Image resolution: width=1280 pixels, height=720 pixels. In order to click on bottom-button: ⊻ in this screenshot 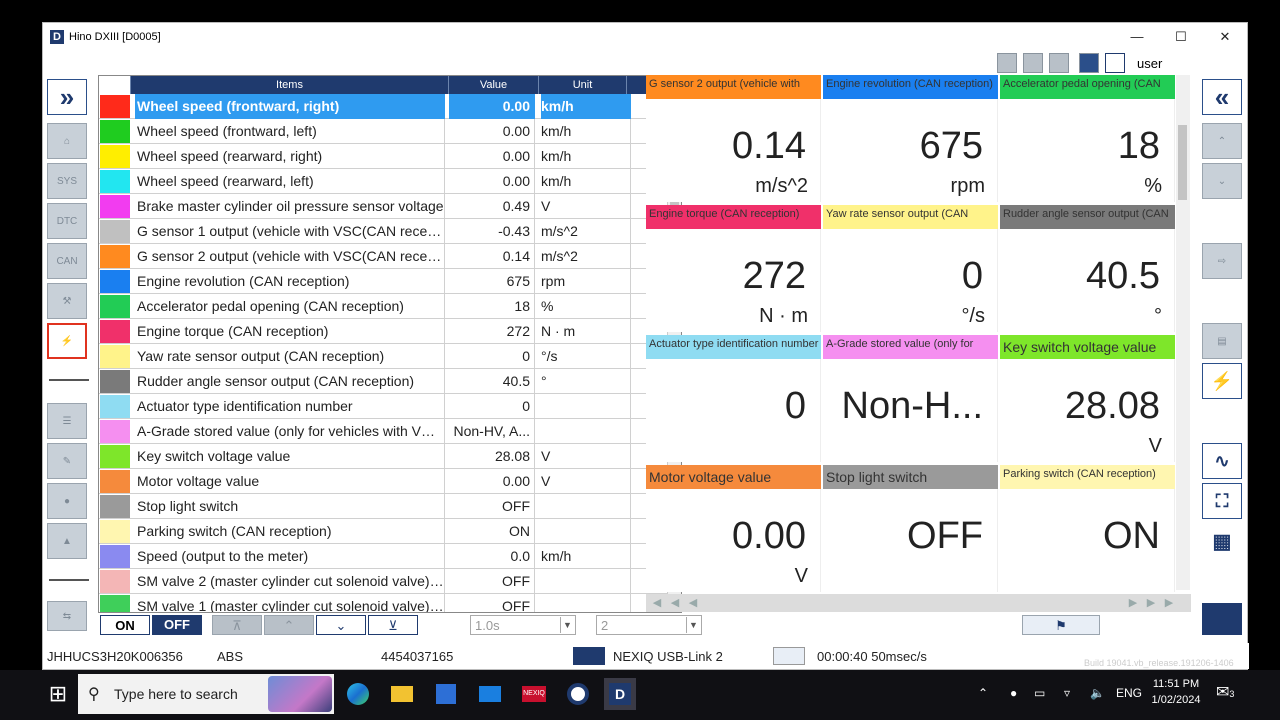, I will do `click(393, 625)`.